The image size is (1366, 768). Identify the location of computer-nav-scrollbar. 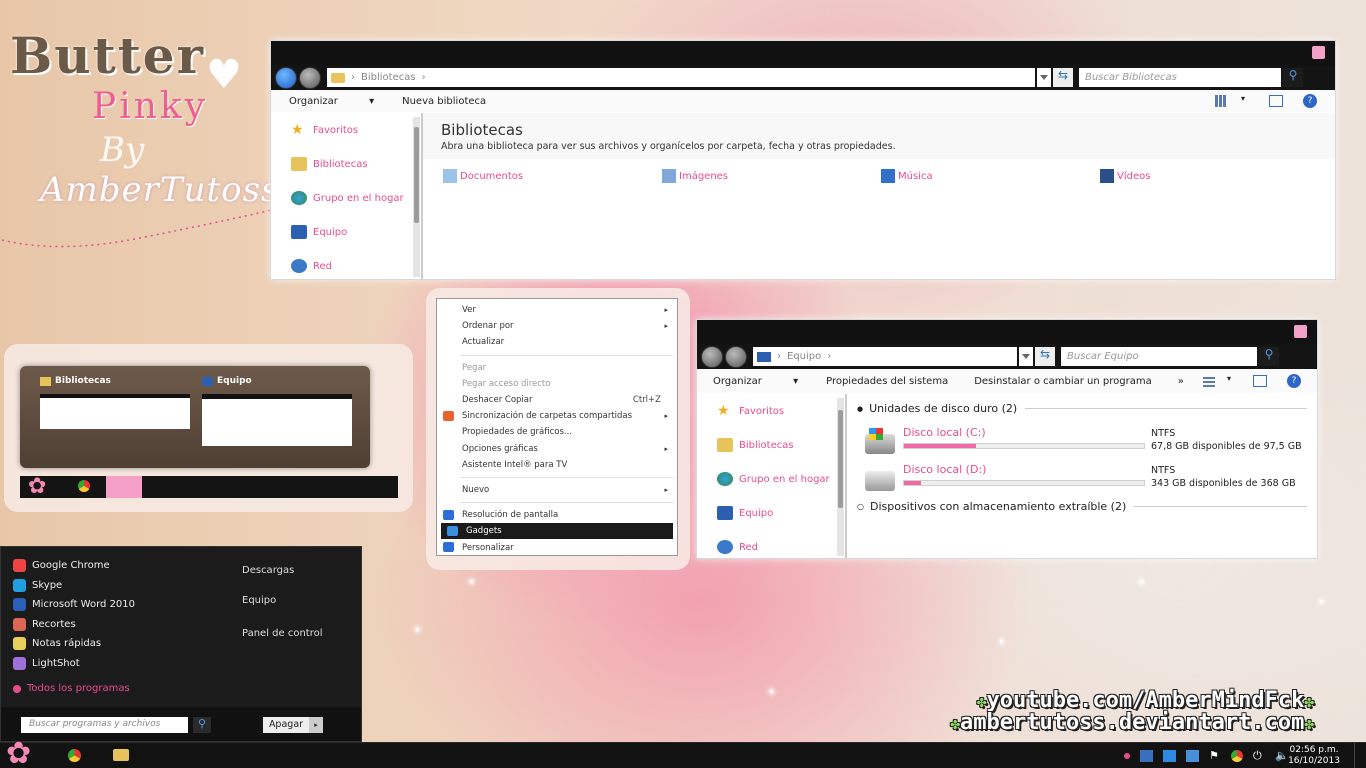
(840, 477).